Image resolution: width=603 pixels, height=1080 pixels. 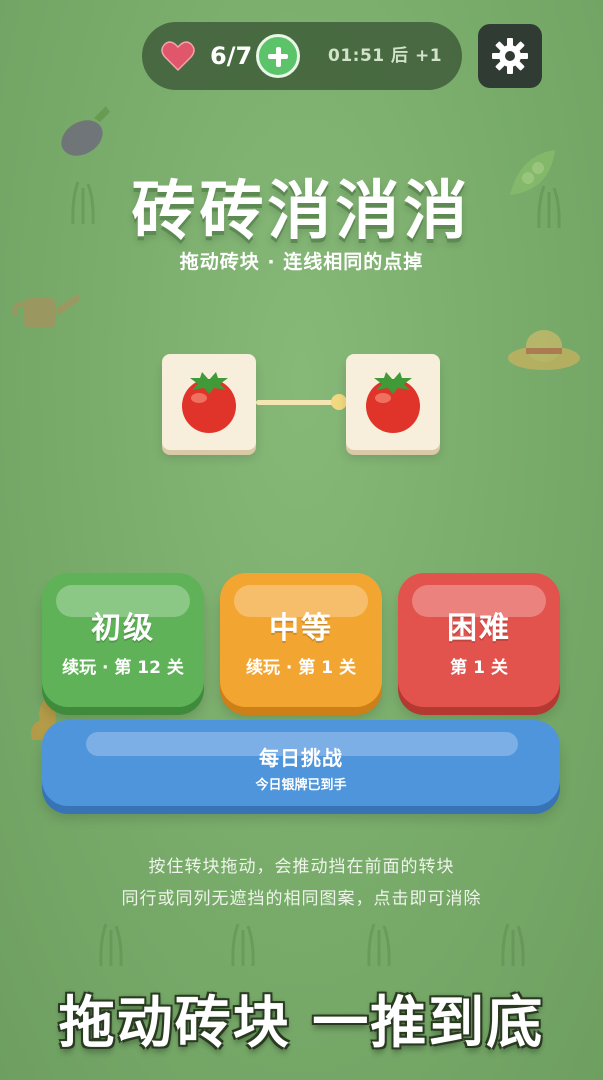 I want to click on level-hard-button: 困难 第 1 关, so click(x=479, y=640).